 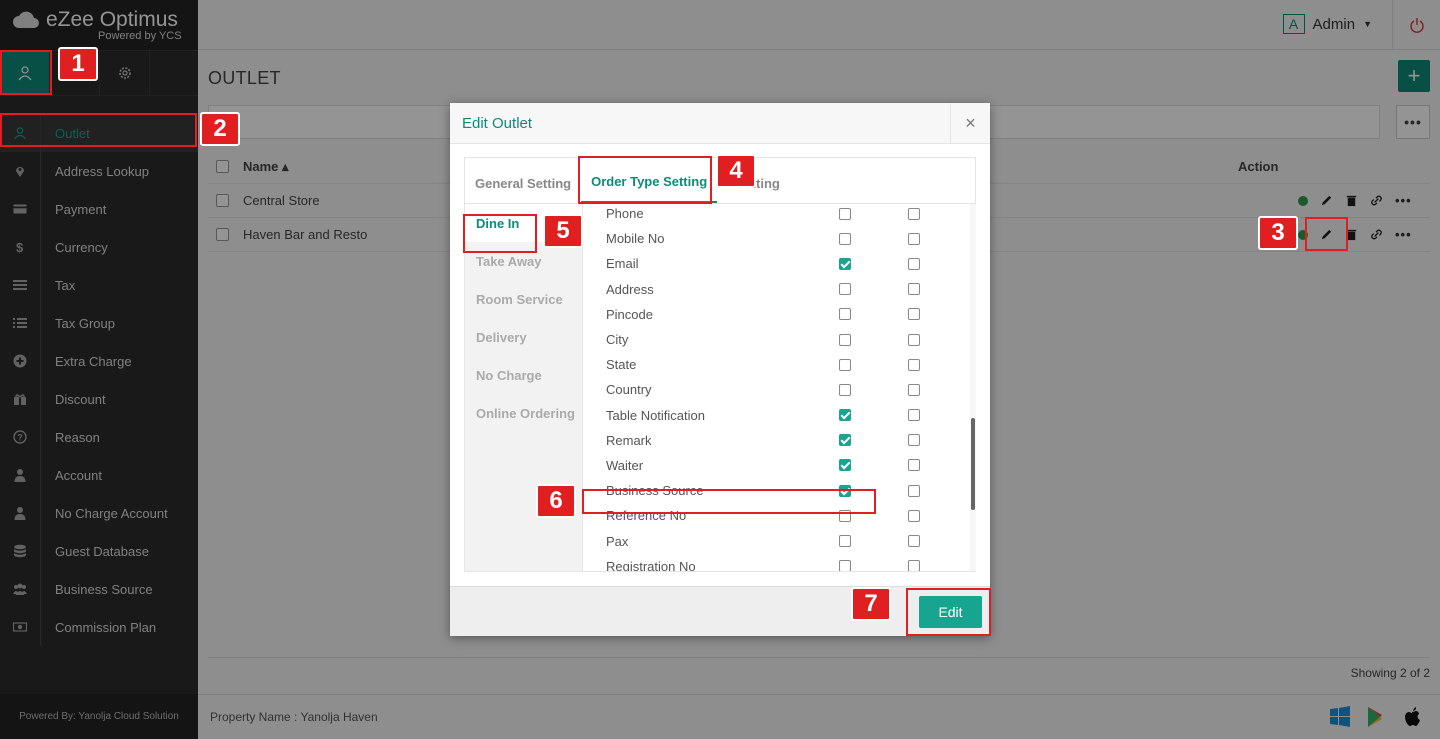 What do you see at coordinates (720, 123) in the screenshot?
I see `modal-title: Edit Outlet` at bounding box center [720, 123].